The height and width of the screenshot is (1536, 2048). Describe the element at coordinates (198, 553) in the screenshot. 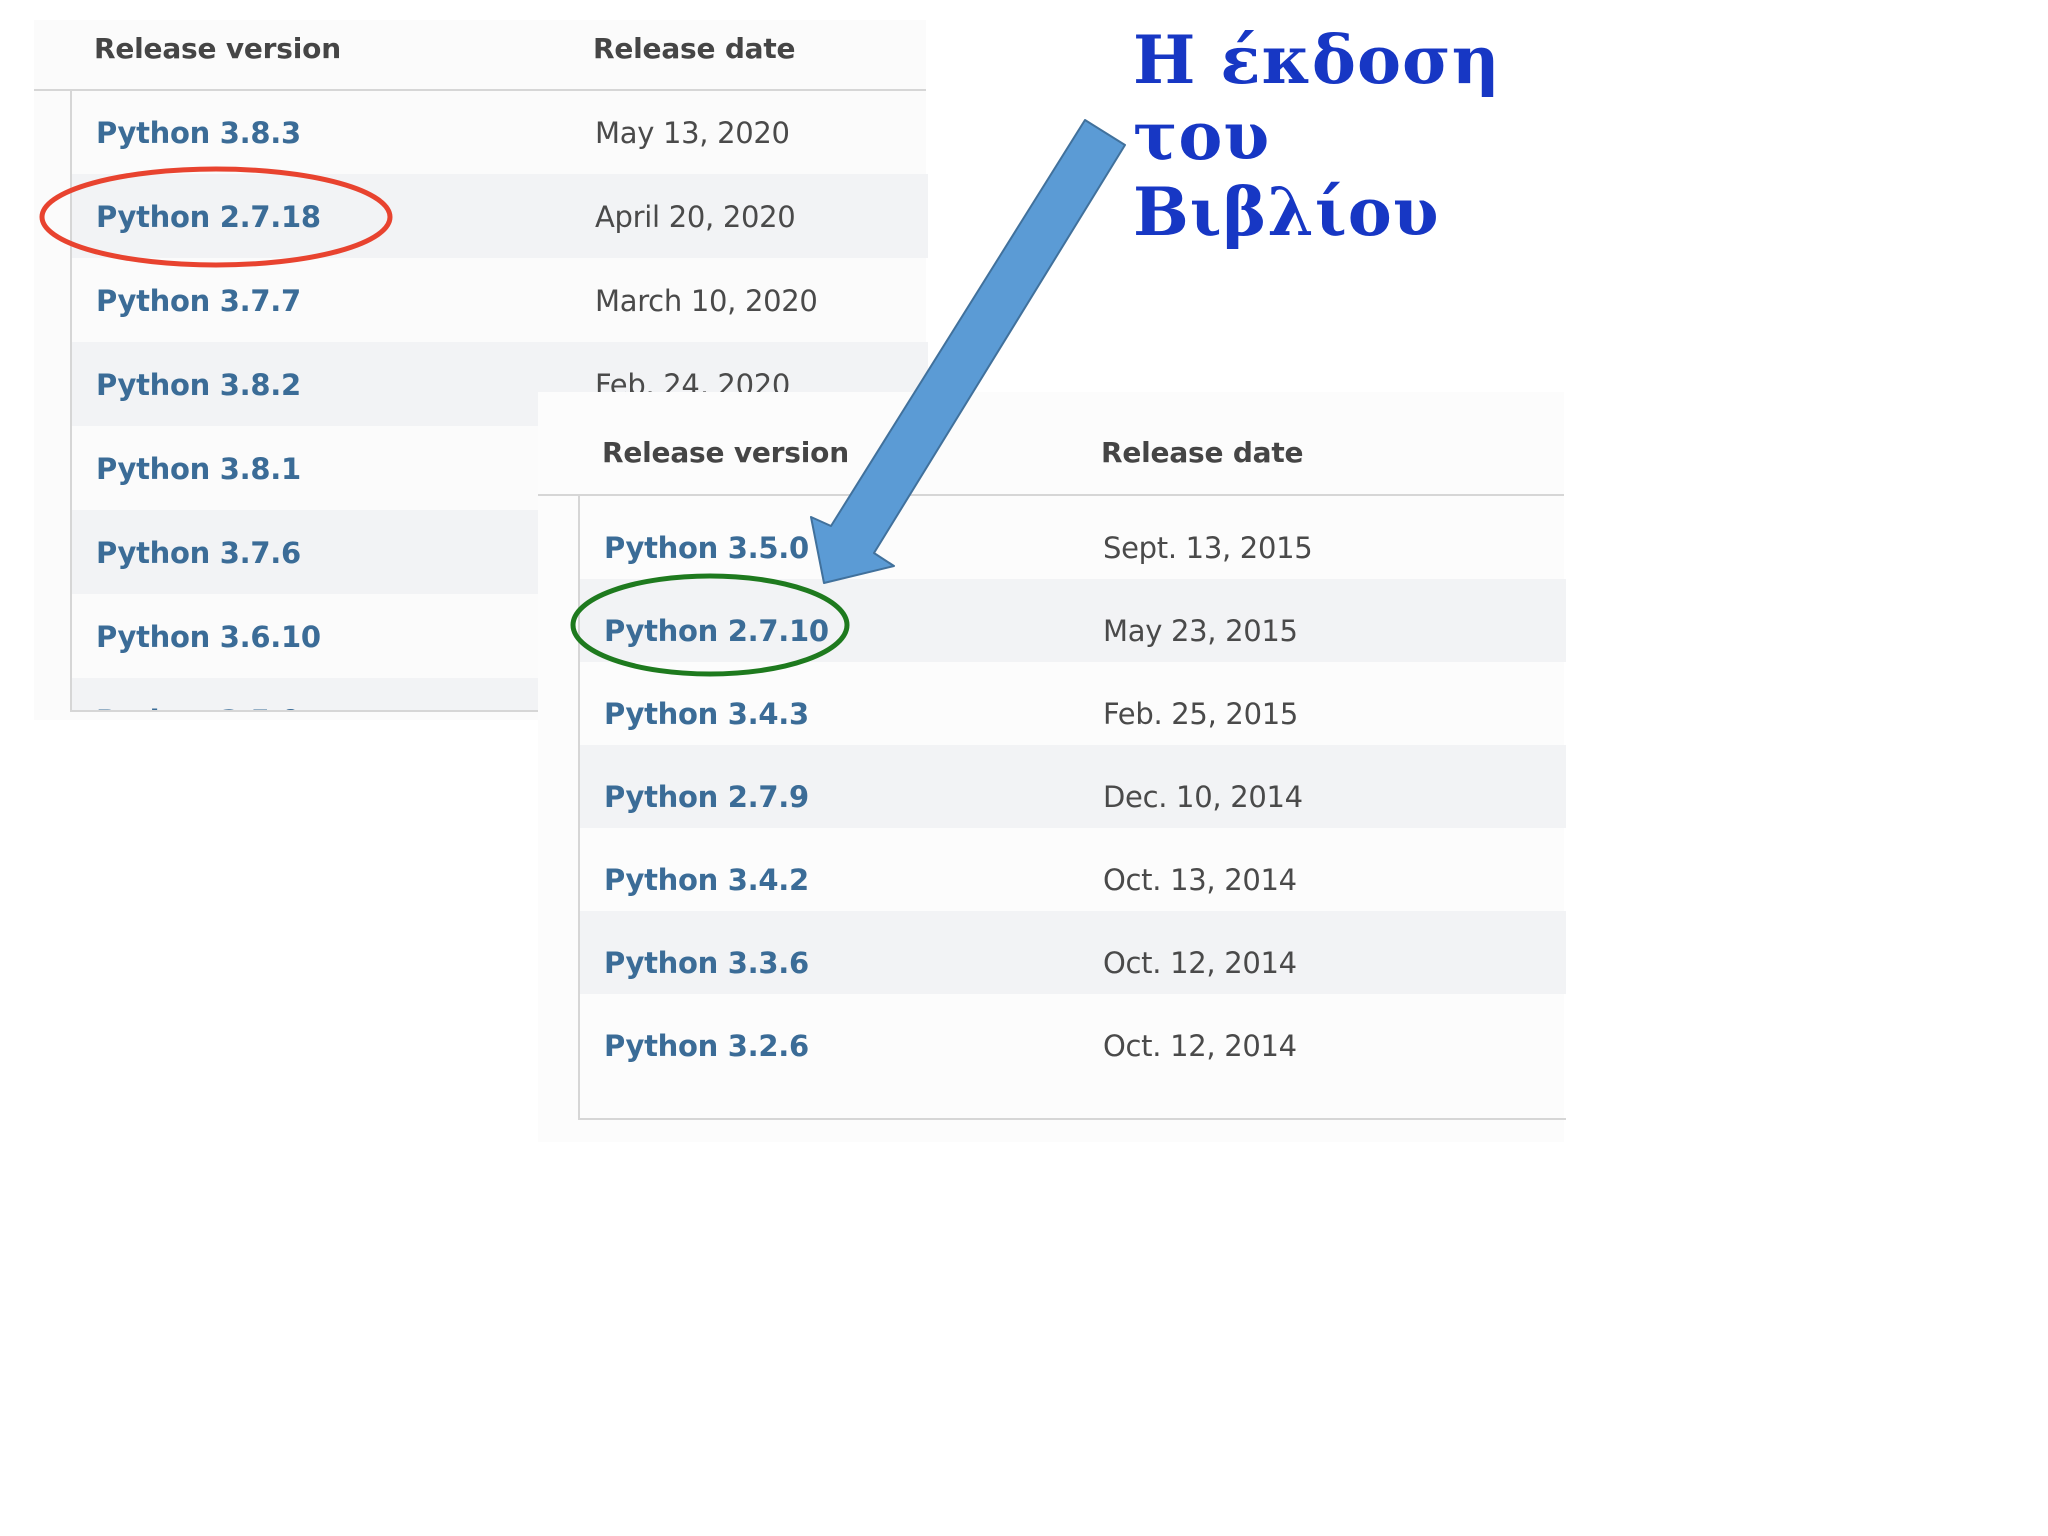

I see `release-link-python-3-7-6: Python 3.7.6` at that location.